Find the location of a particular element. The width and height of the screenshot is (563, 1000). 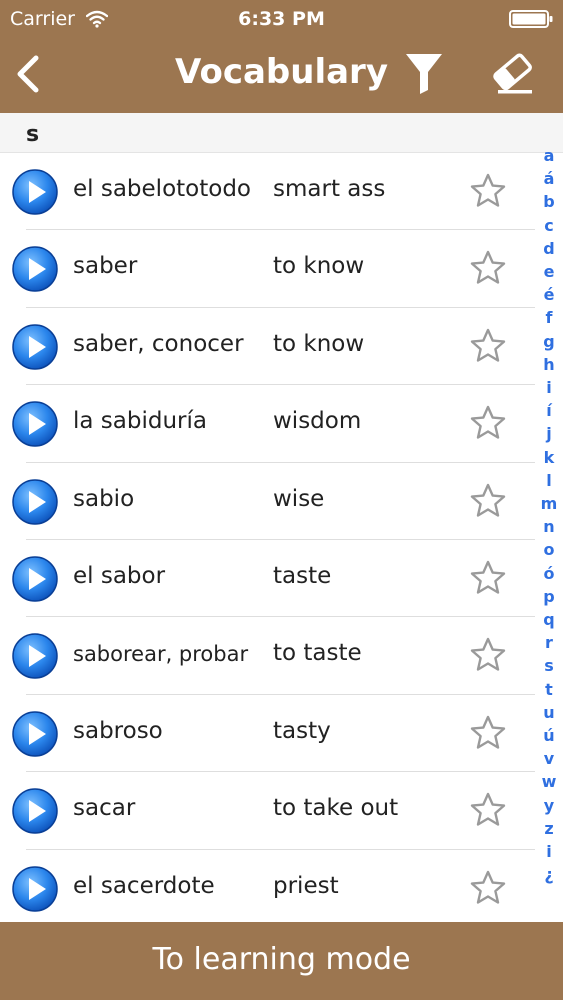

list-item: sacar to take out is located at coordinates (267, 811).